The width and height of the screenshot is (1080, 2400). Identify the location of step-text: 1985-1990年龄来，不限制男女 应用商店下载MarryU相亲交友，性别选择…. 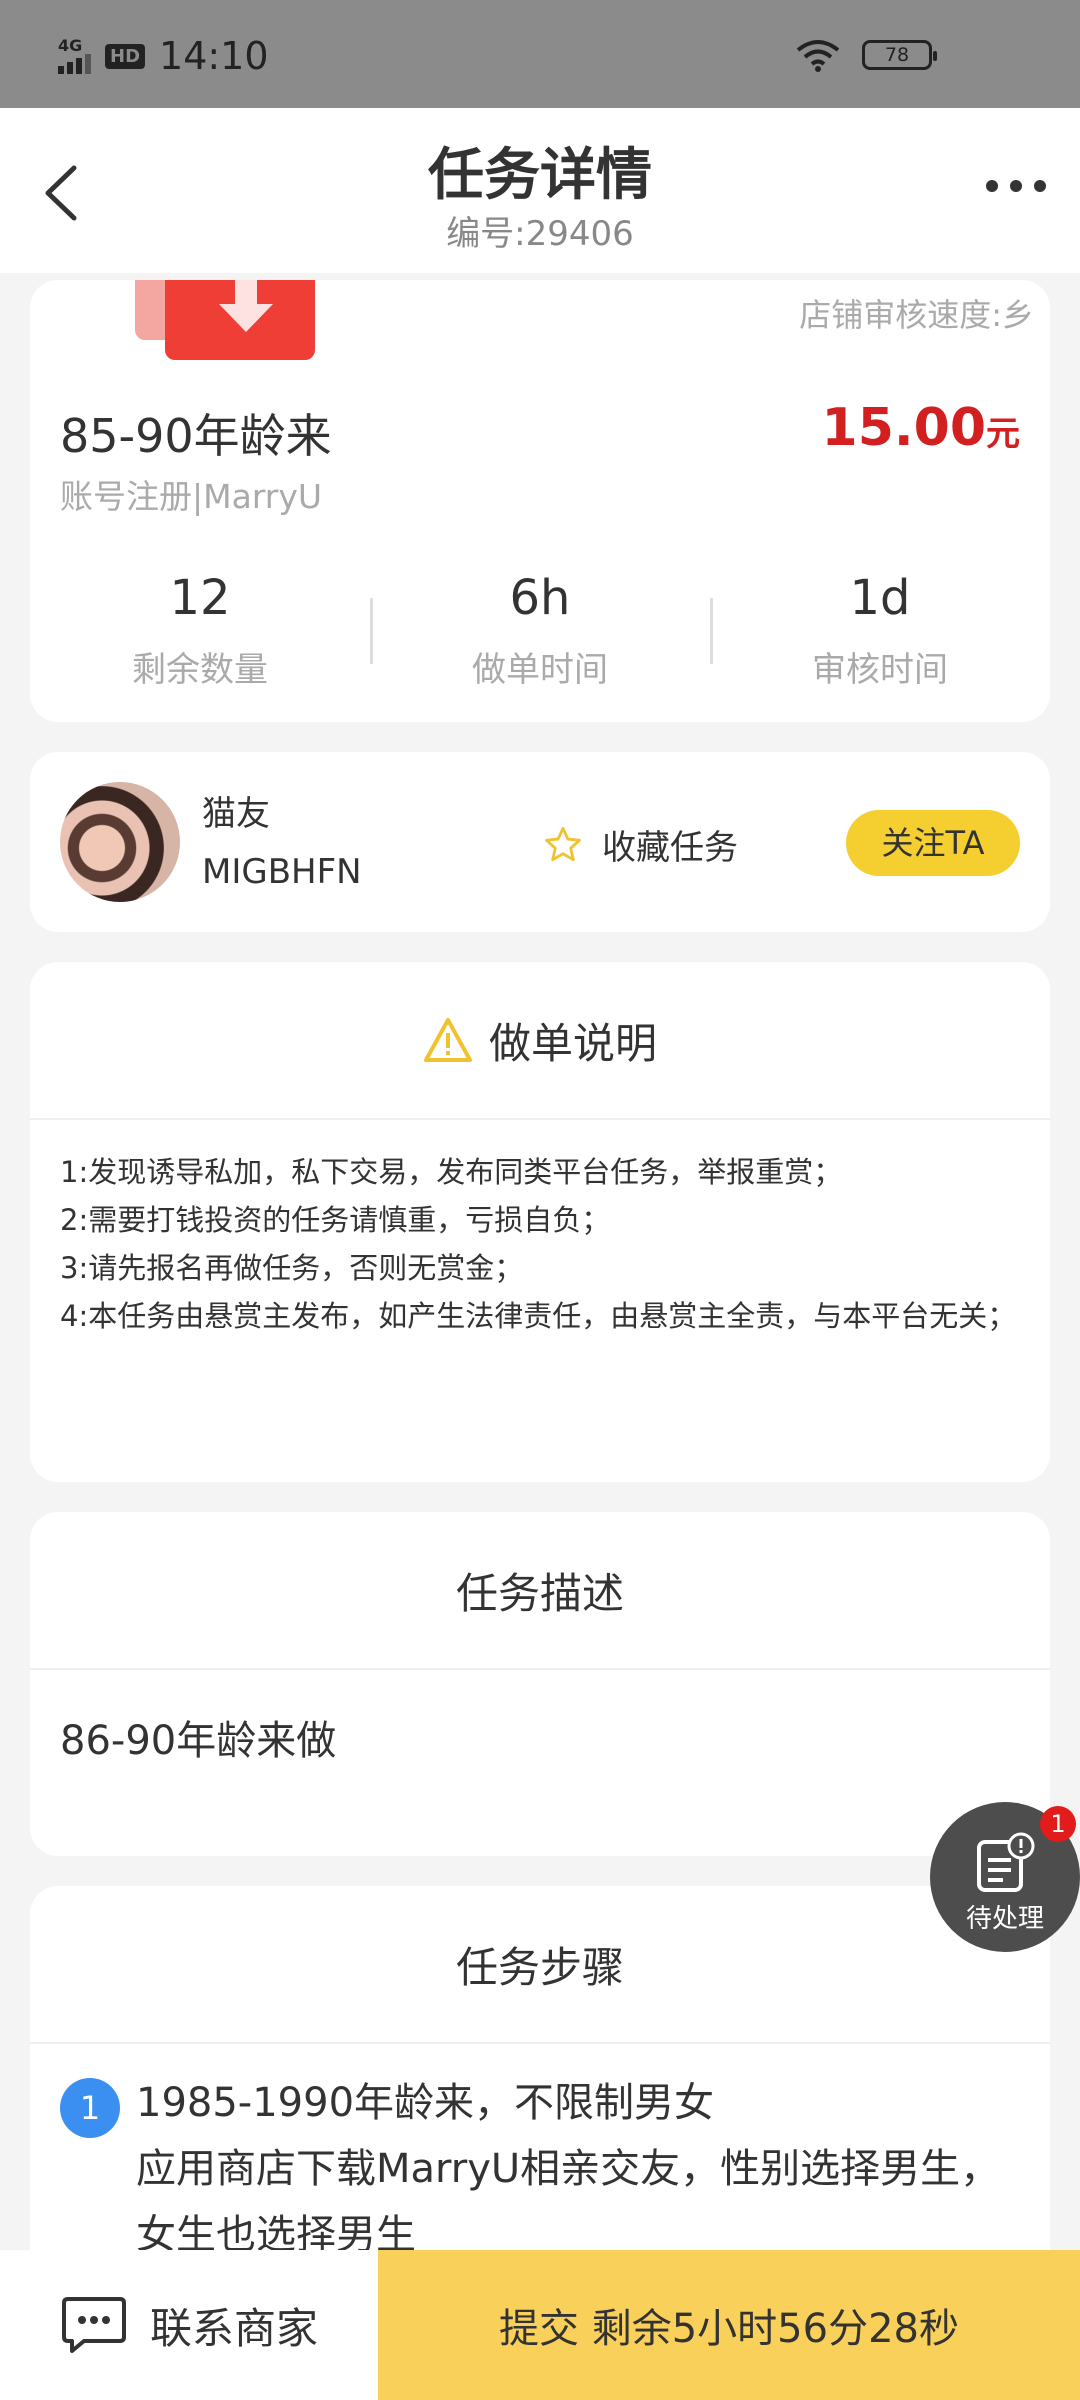
(568, 2169).